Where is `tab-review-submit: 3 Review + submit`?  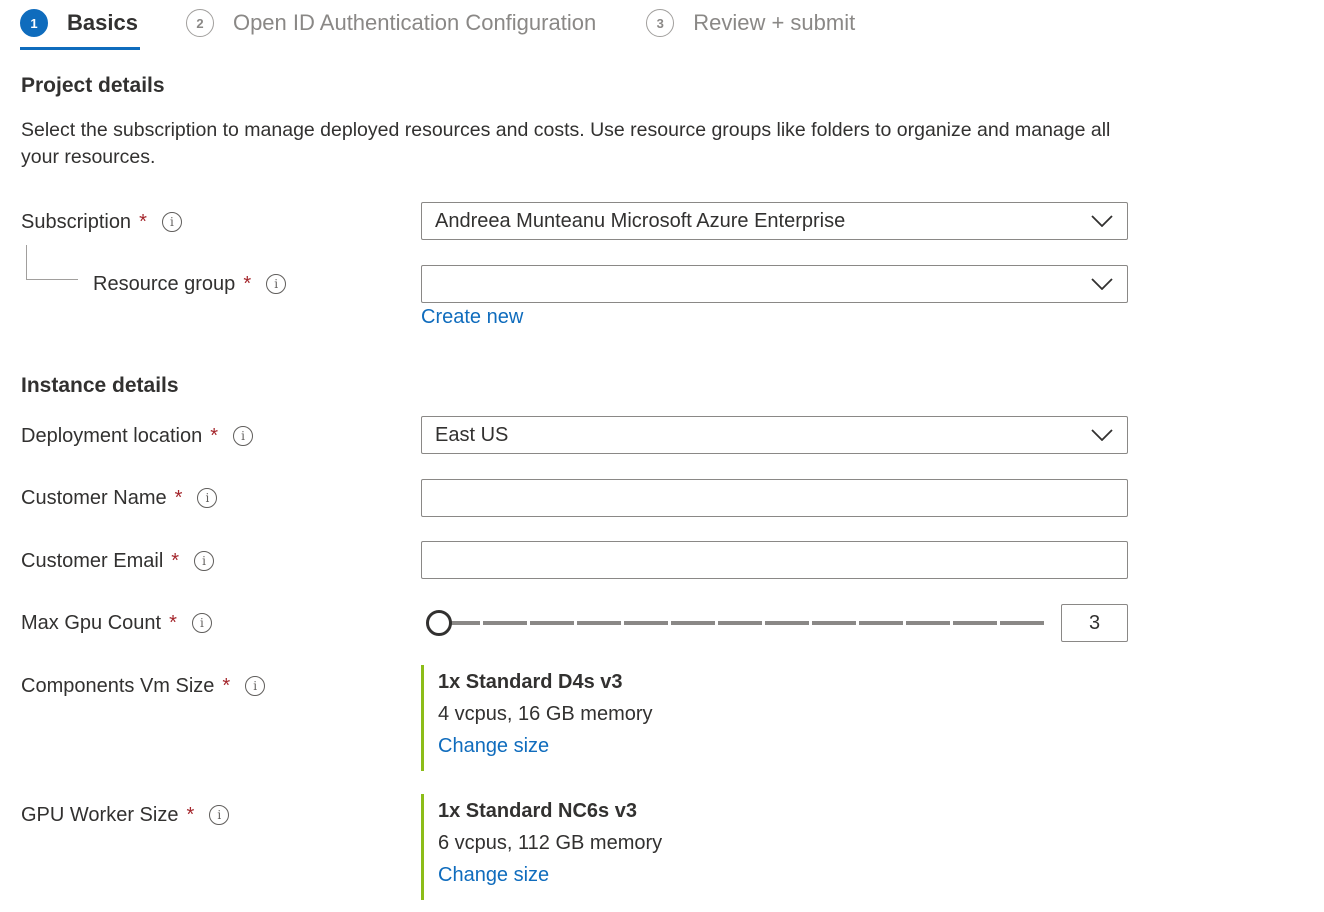 tab-review-submit: 3 Review + submit is located at coordinates (750, 23).